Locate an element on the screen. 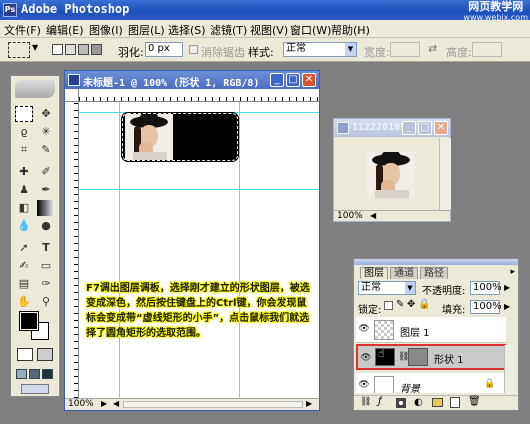  menu-edit: 编辑(E) is located at coordinates (65, 30).